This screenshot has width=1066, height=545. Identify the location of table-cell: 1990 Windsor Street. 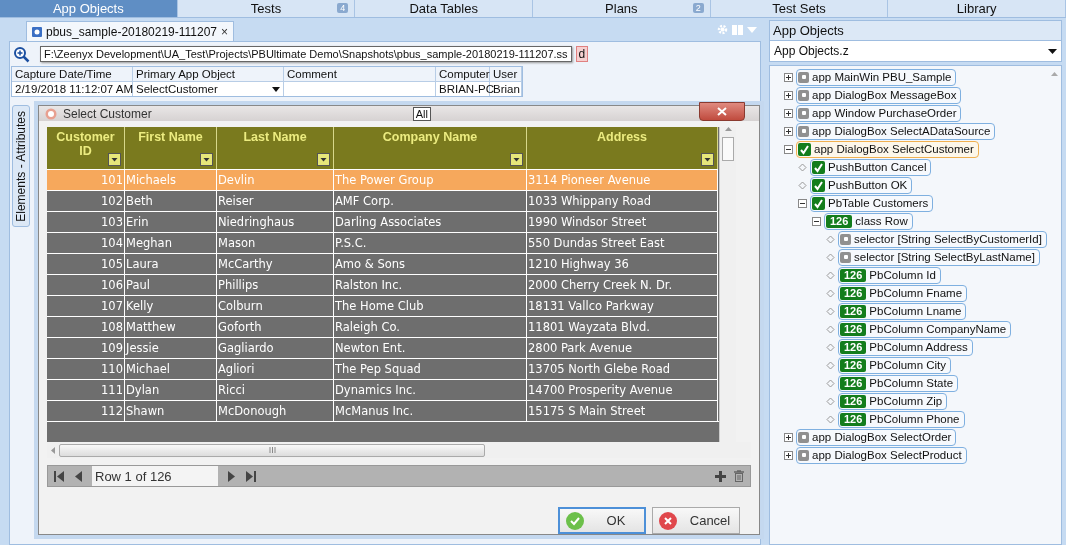
(622, 221).